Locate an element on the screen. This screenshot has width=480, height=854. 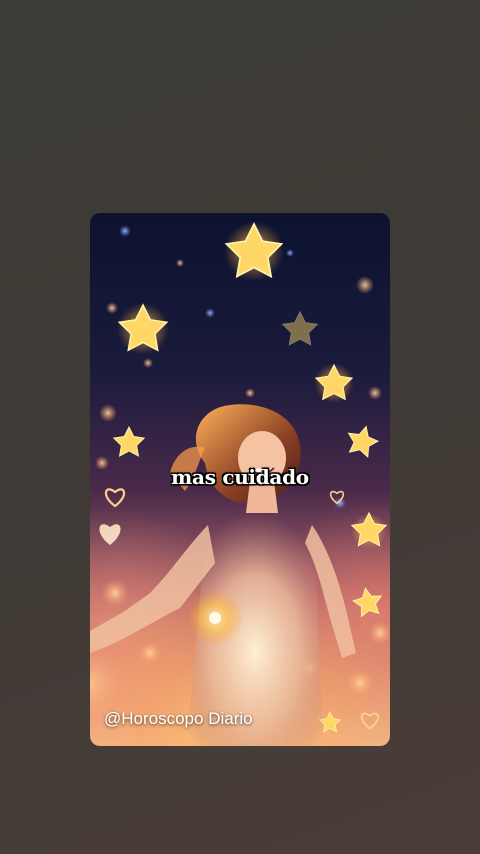
video-caption: mas cuidado is located at coordinates (240, 477).